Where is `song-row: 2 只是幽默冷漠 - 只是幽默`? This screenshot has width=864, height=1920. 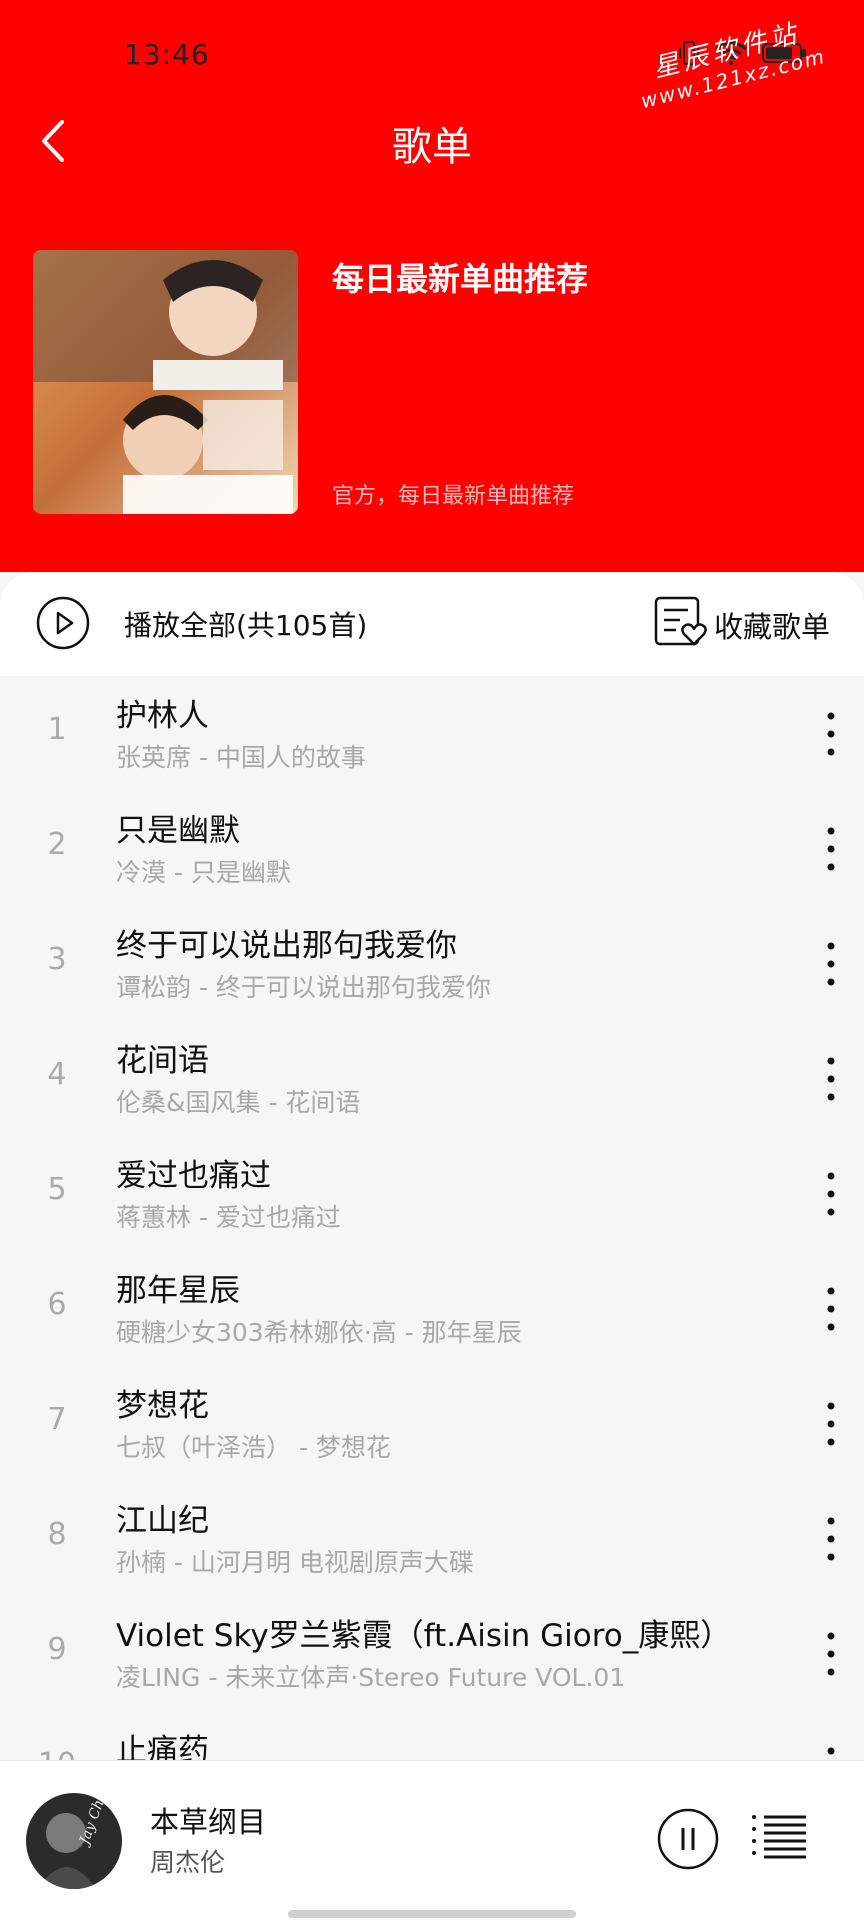
song-row: 2 只是幽默冷漠 - 只是幽默 is located at coordinates (432, 848).